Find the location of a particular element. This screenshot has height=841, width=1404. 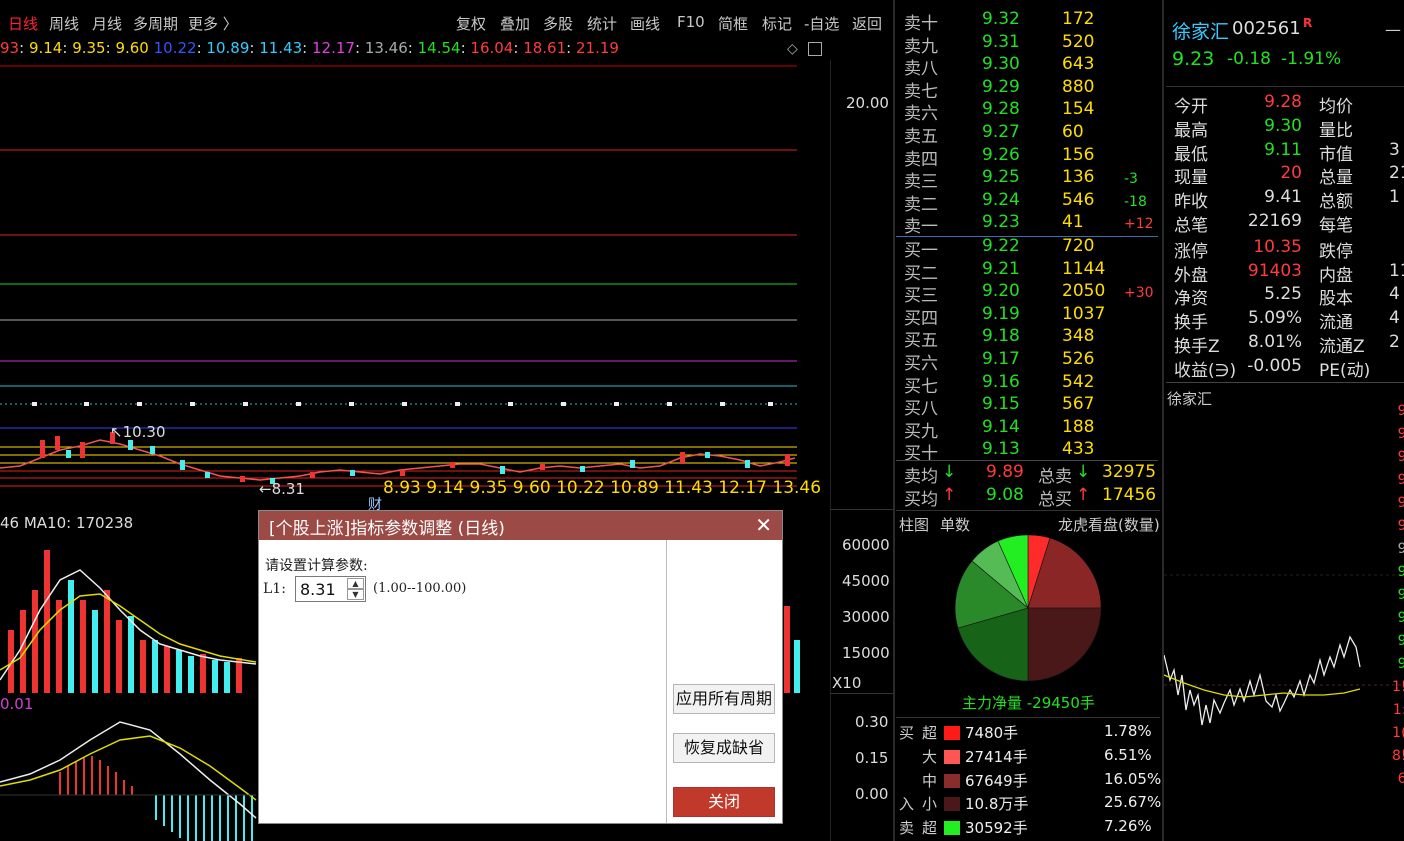

intraday-mini-chart is located at coordinates (1284, 623).